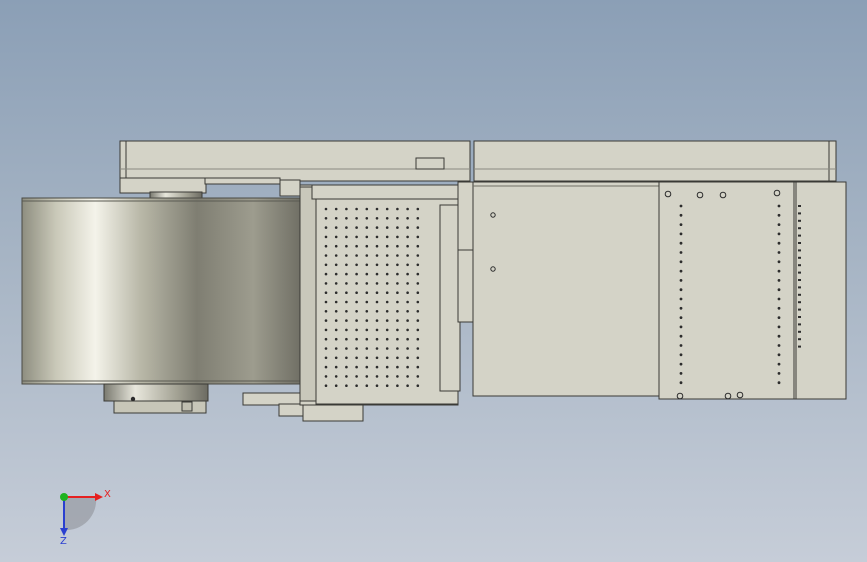 The width and height of the screenshot is (867, 562). Describe the element at coordinates (63, 541) in the screenshot. I see `z-axis-label: Z` at that location.